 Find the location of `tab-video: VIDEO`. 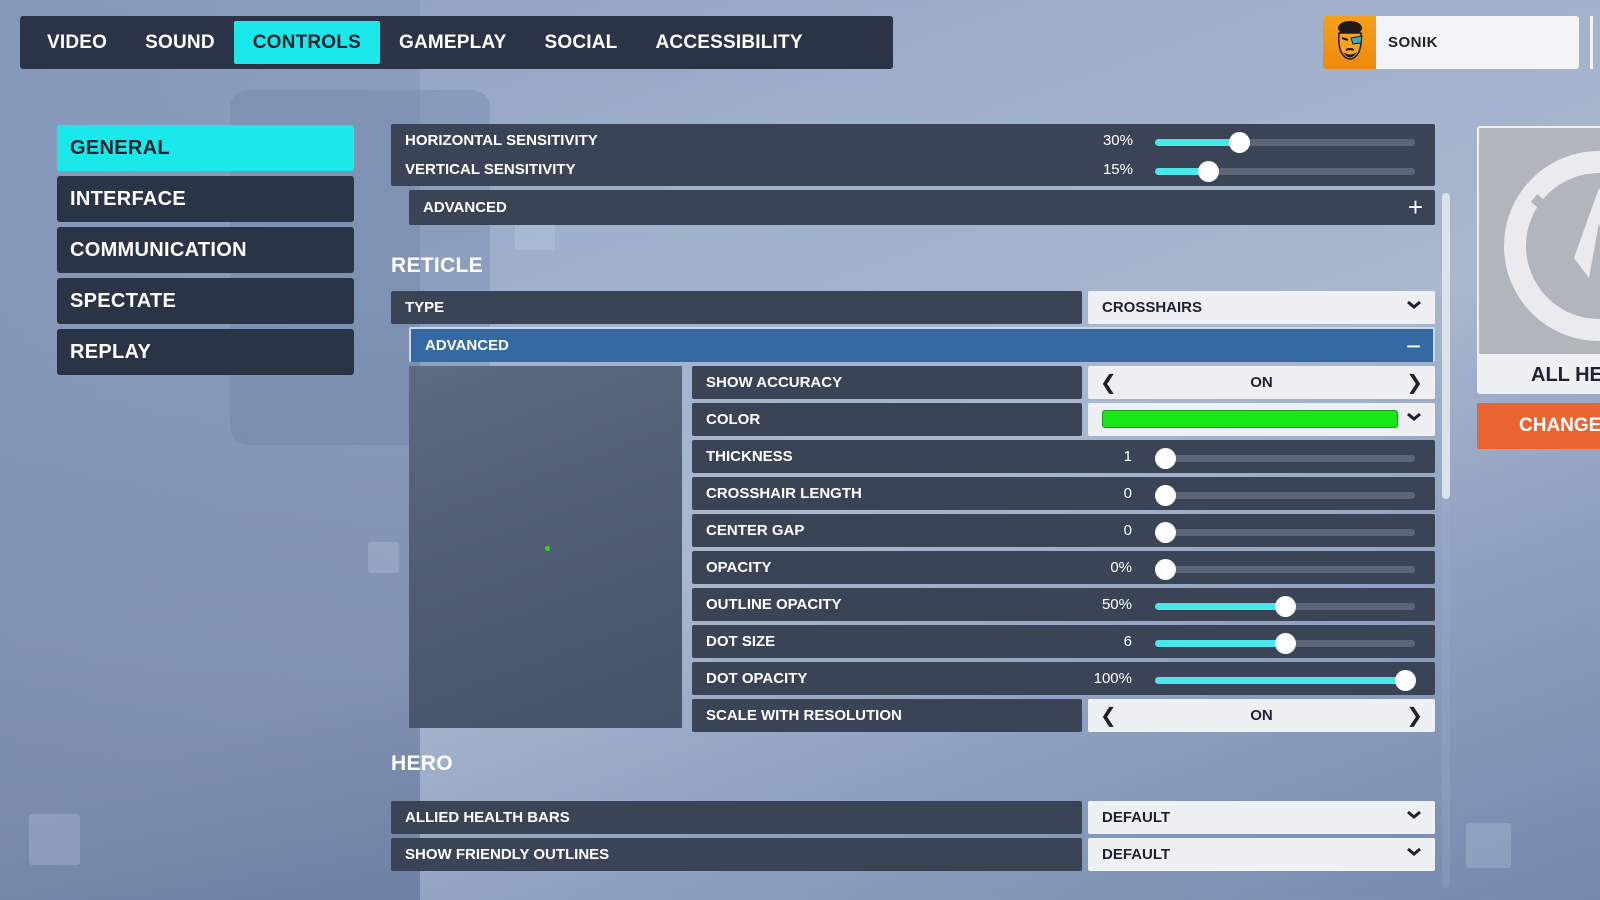

tab-video: VIDEO is located at coordinates (77, 42).